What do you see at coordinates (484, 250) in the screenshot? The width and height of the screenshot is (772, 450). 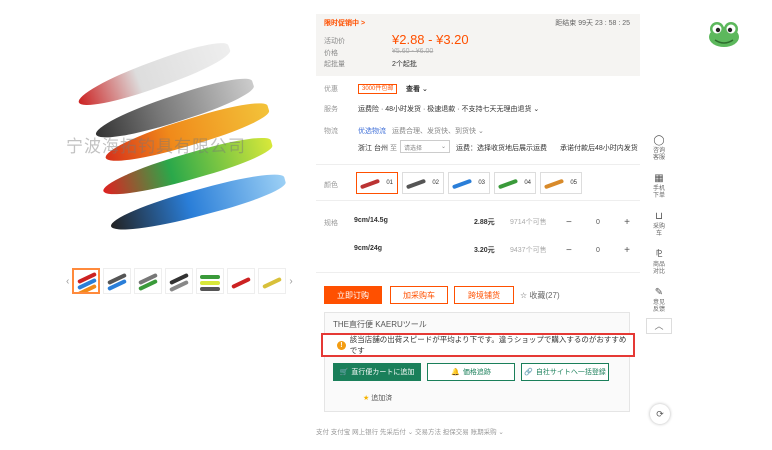 I see `spec-price: 3.20元` at bounding box center [484, 250].